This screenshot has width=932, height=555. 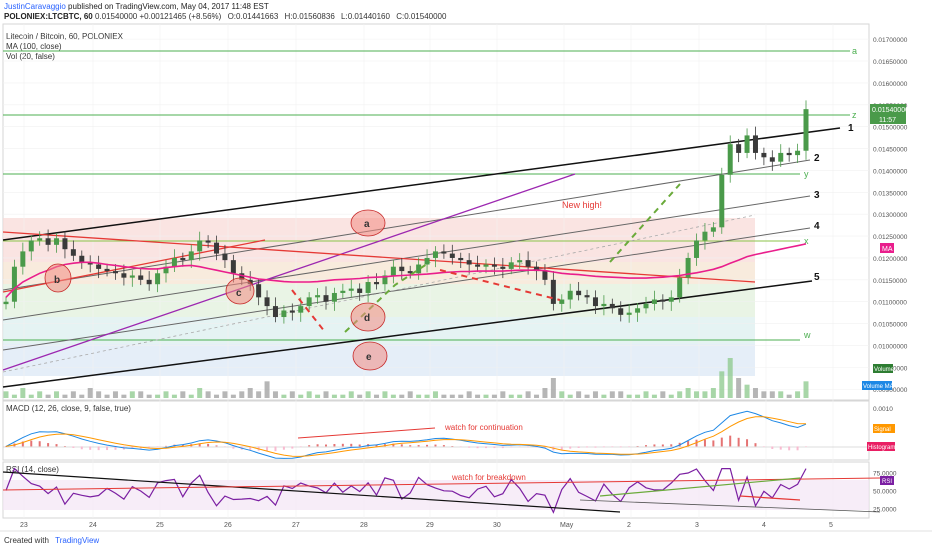 I want to click on macd-line, so click(x=406, y=434).